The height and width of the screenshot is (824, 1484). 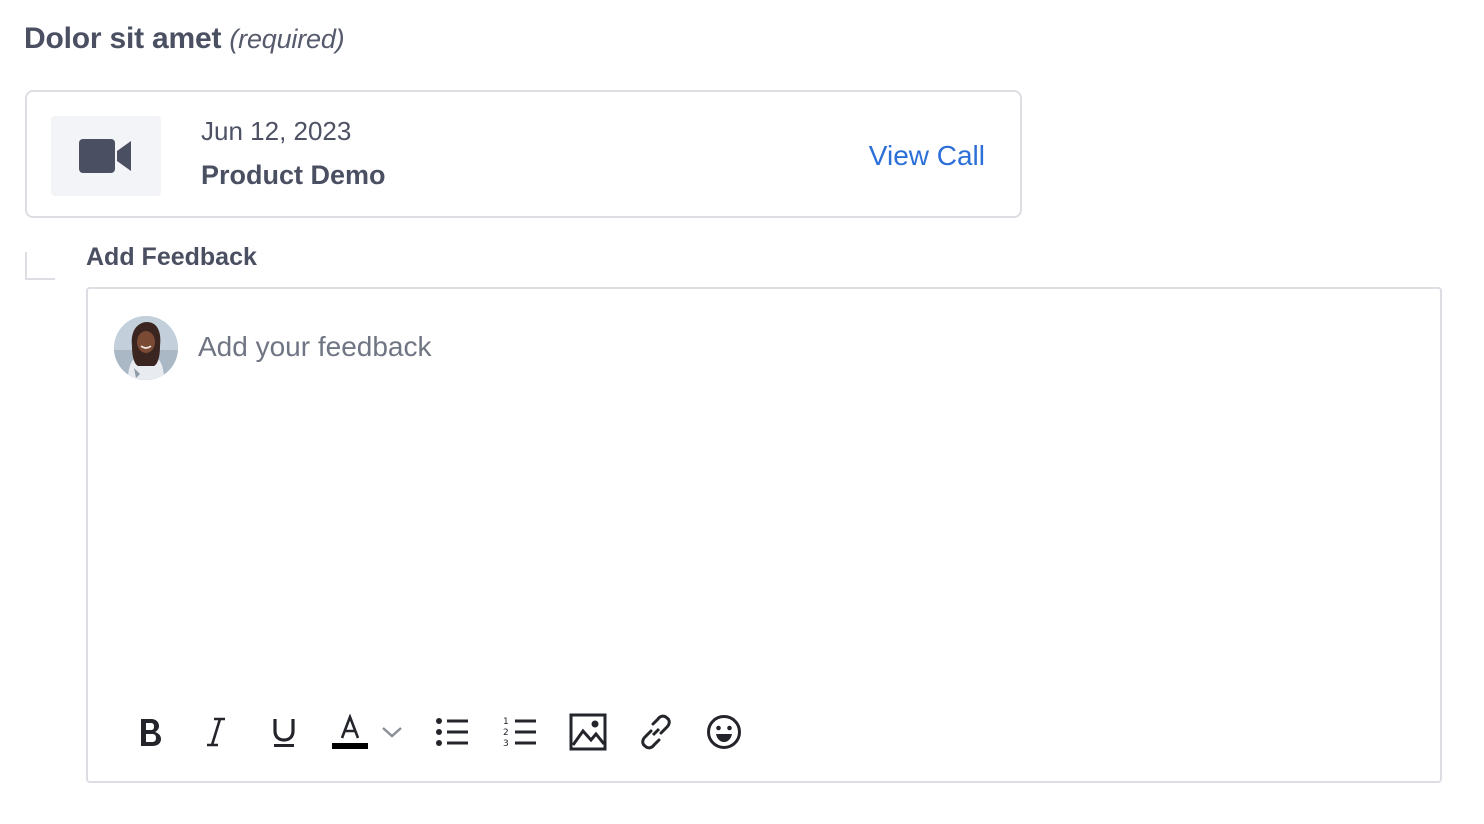 I want to click on feedback-label: Add Feedback, so click(x=171, y=257).